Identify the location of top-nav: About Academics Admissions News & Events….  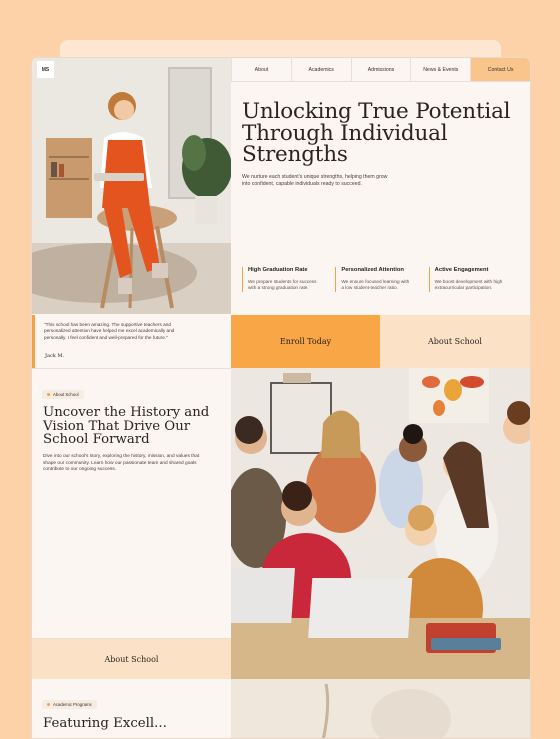
(380, 70).